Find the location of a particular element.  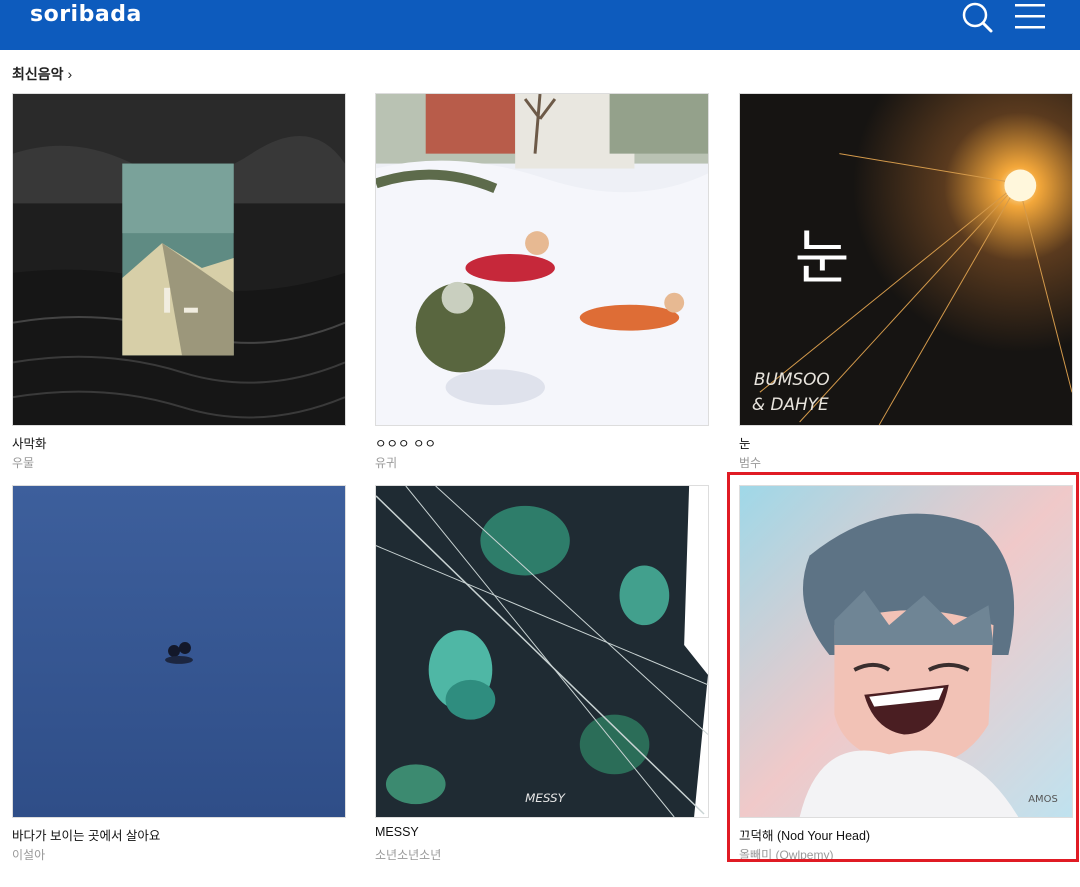

album-title: MESSY is located at coordinates (397, 832).